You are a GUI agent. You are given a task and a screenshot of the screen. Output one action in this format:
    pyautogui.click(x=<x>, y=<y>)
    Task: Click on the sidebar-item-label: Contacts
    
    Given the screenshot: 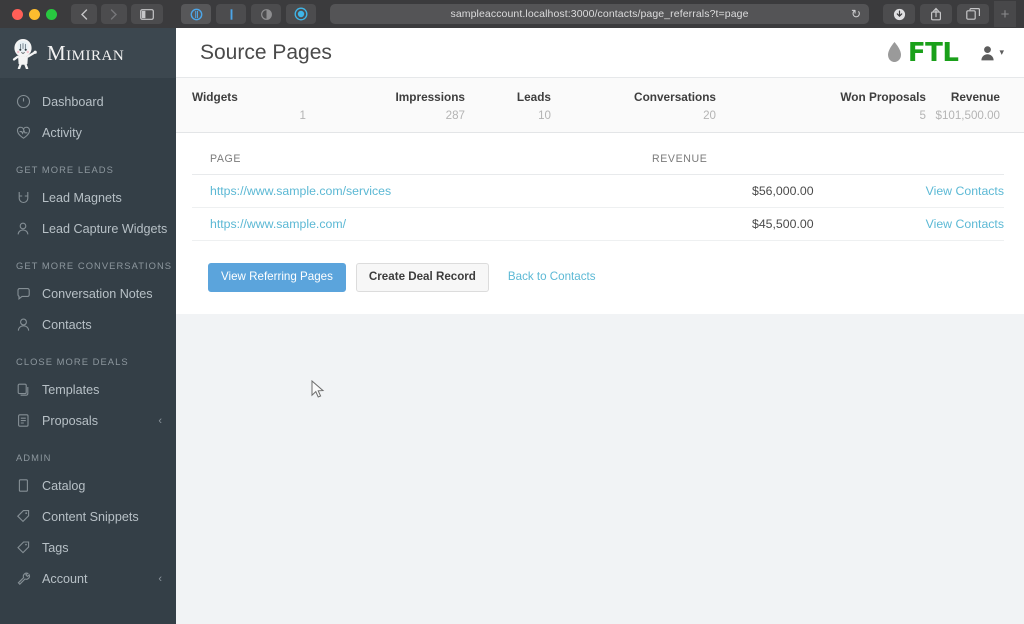 What is the action you would take?
    pyautogui.click(x=67, y=324)
    